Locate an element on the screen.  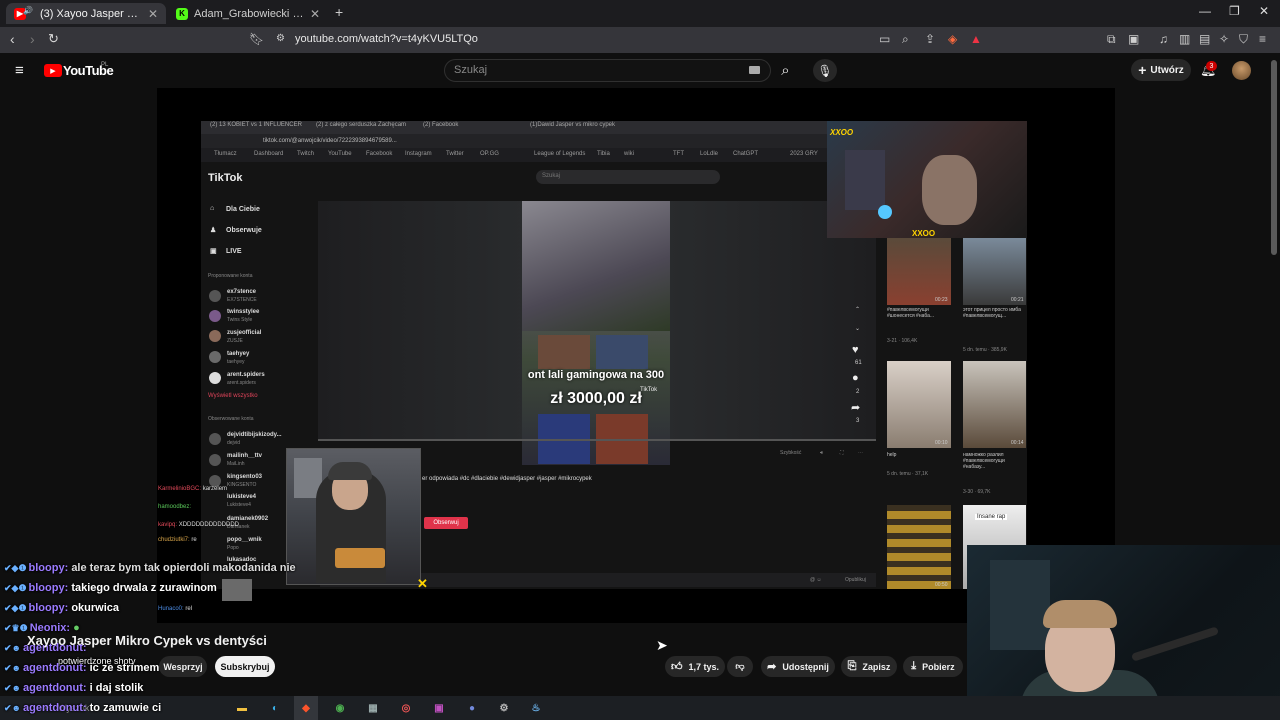
voice-search-icon: 🎙︎ is located at coordinates (825, 70).